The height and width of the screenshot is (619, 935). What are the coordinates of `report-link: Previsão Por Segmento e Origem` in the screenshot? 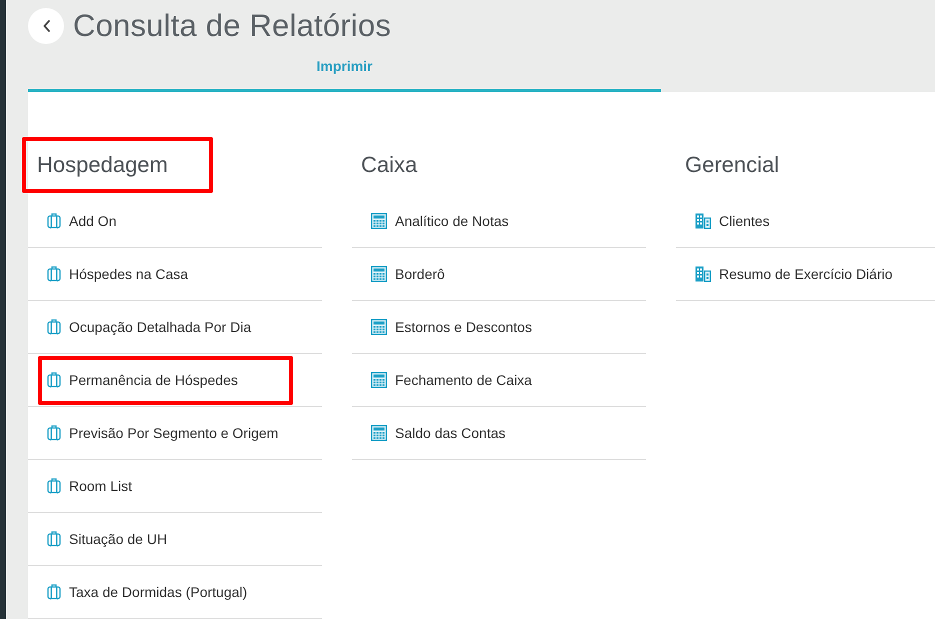 It's located at (165, 433).